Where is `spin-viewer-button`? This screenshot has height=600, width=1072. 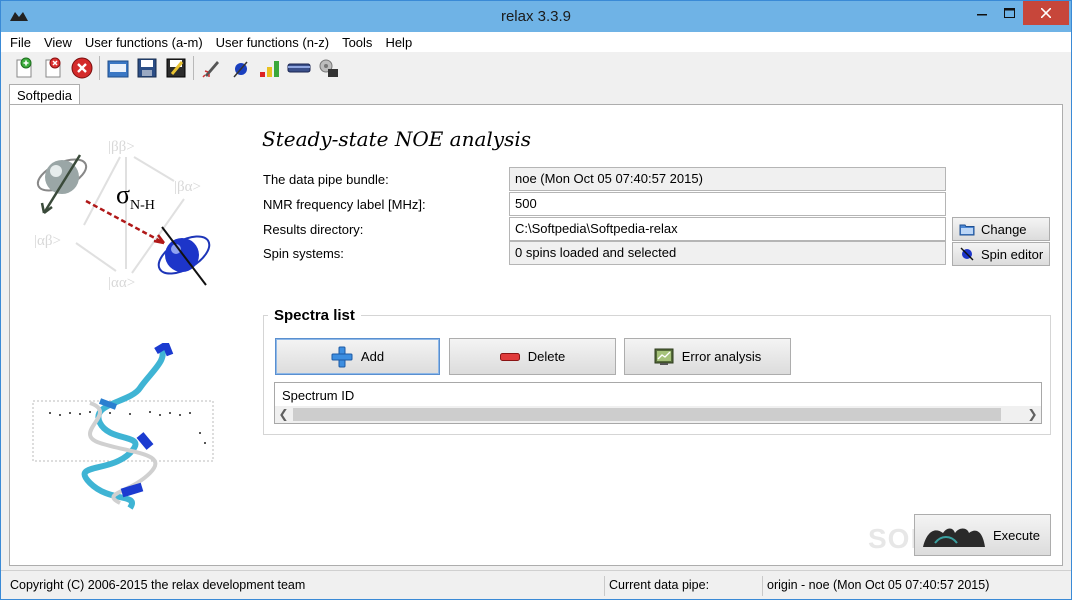 spin-viewer-button is located at coordinates (240, 68).